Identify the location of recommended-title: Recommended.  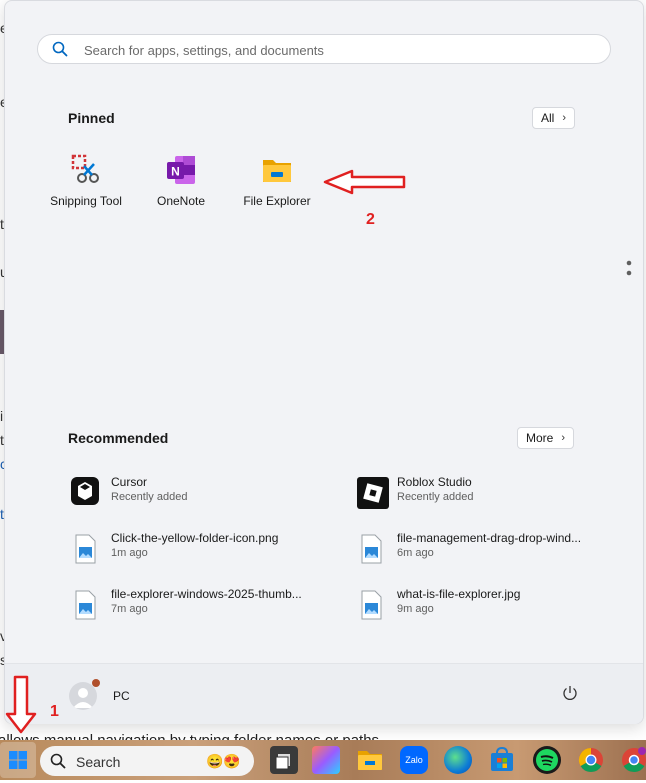
(118, 438).